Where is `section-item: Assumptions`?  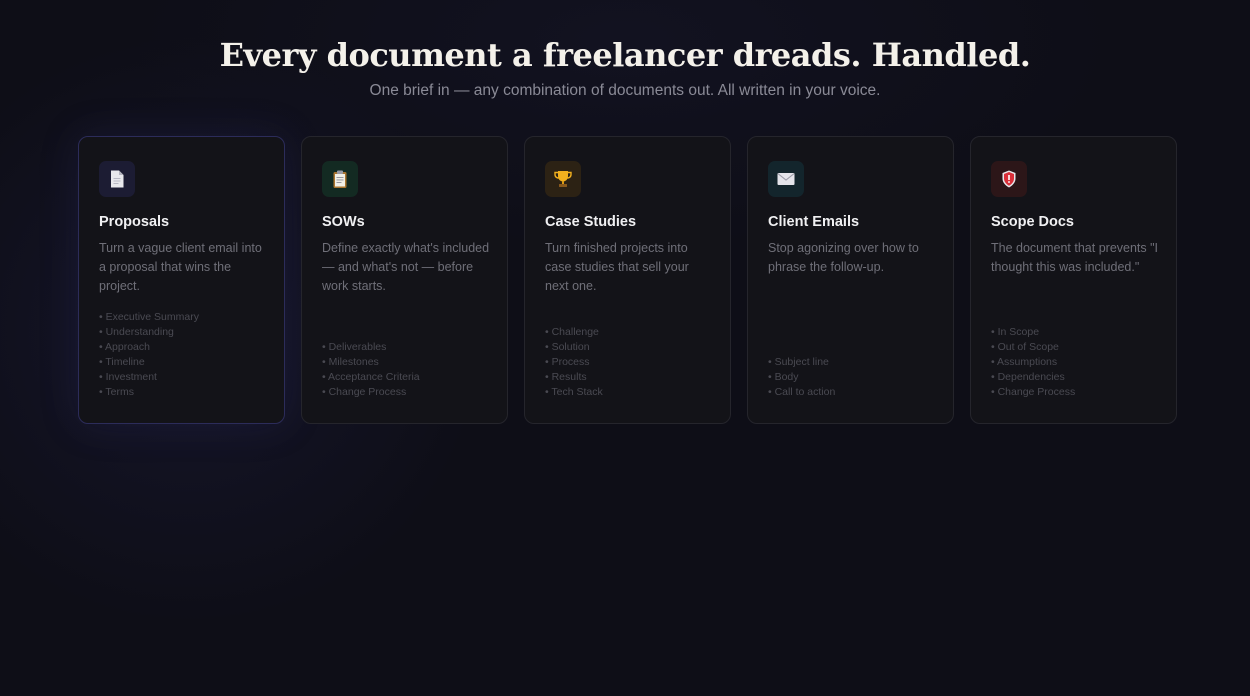 section-item: Assumptions is located at coordinates (1033, 362).